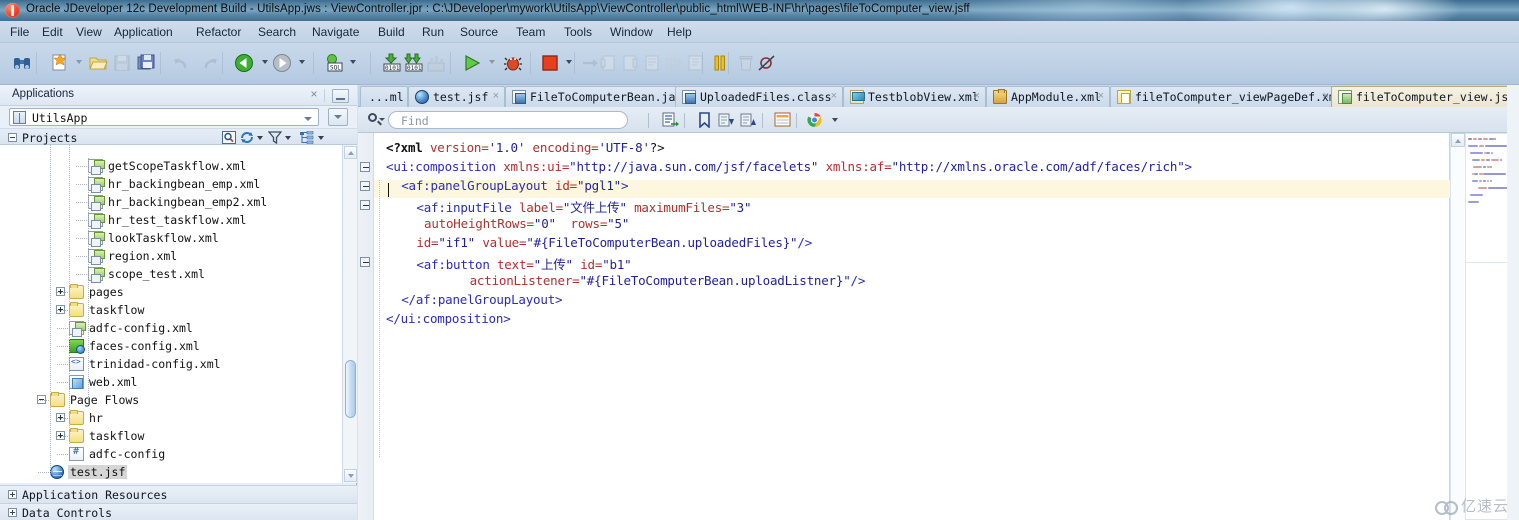  Describe the element at coordinates (218, 32) in the screenshot. I see `menu-item-refactor: Refactor` at that location.